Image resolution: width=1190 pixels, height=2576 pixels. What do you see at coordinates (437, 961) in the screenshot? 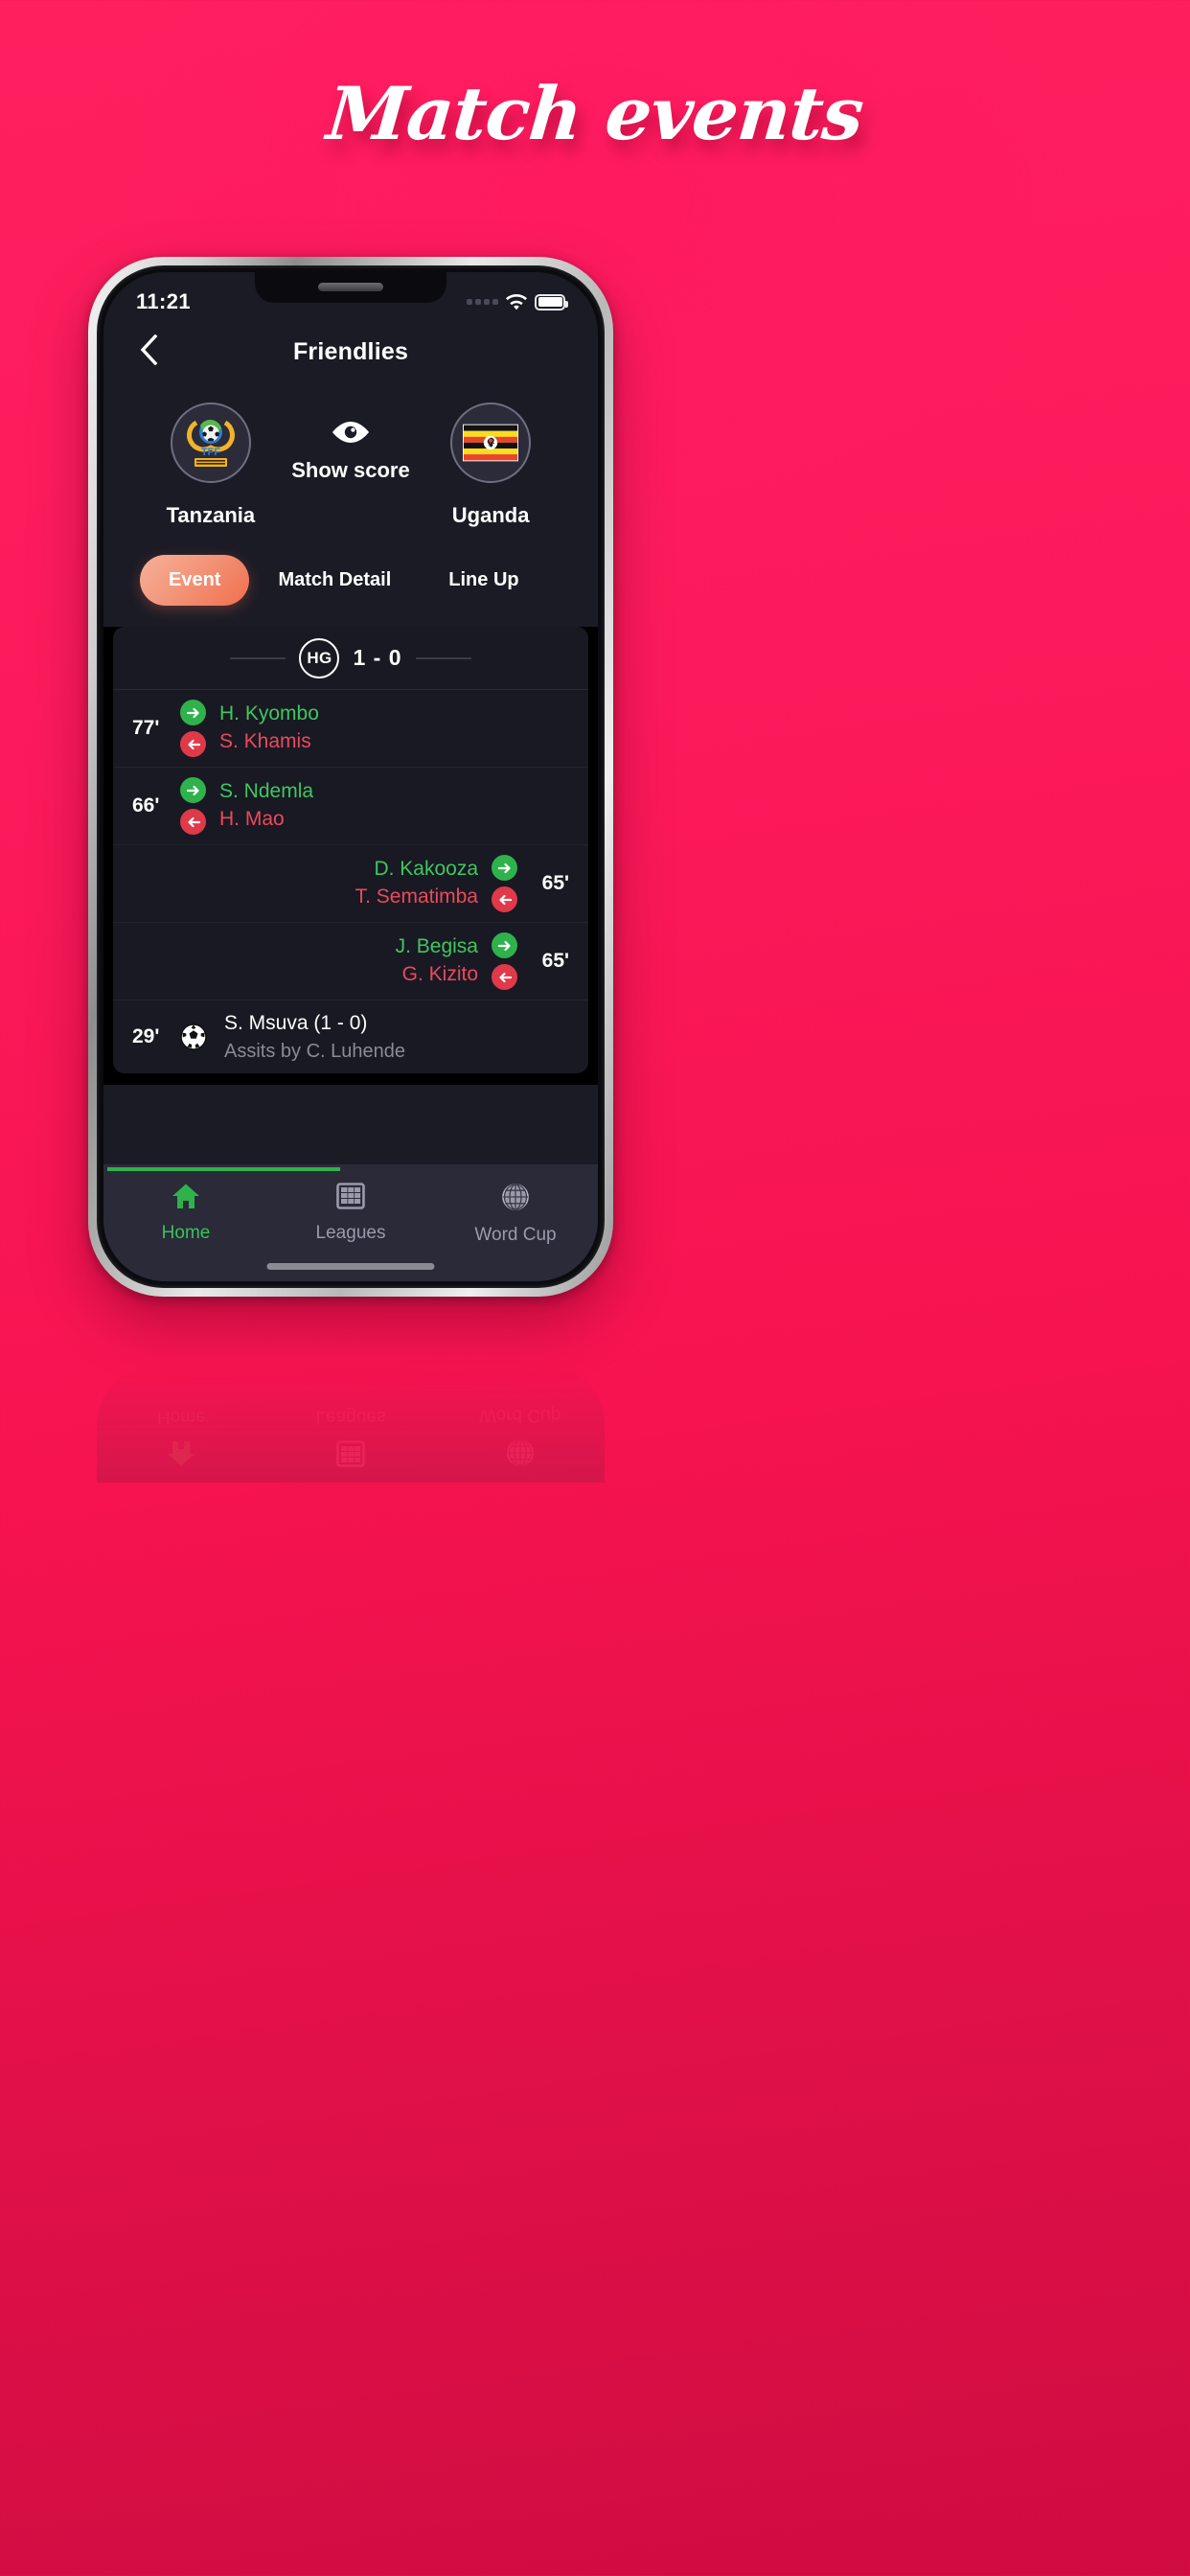
I see `event-players: J. Begisa G. Kizito` at bounding box center [437, 961].